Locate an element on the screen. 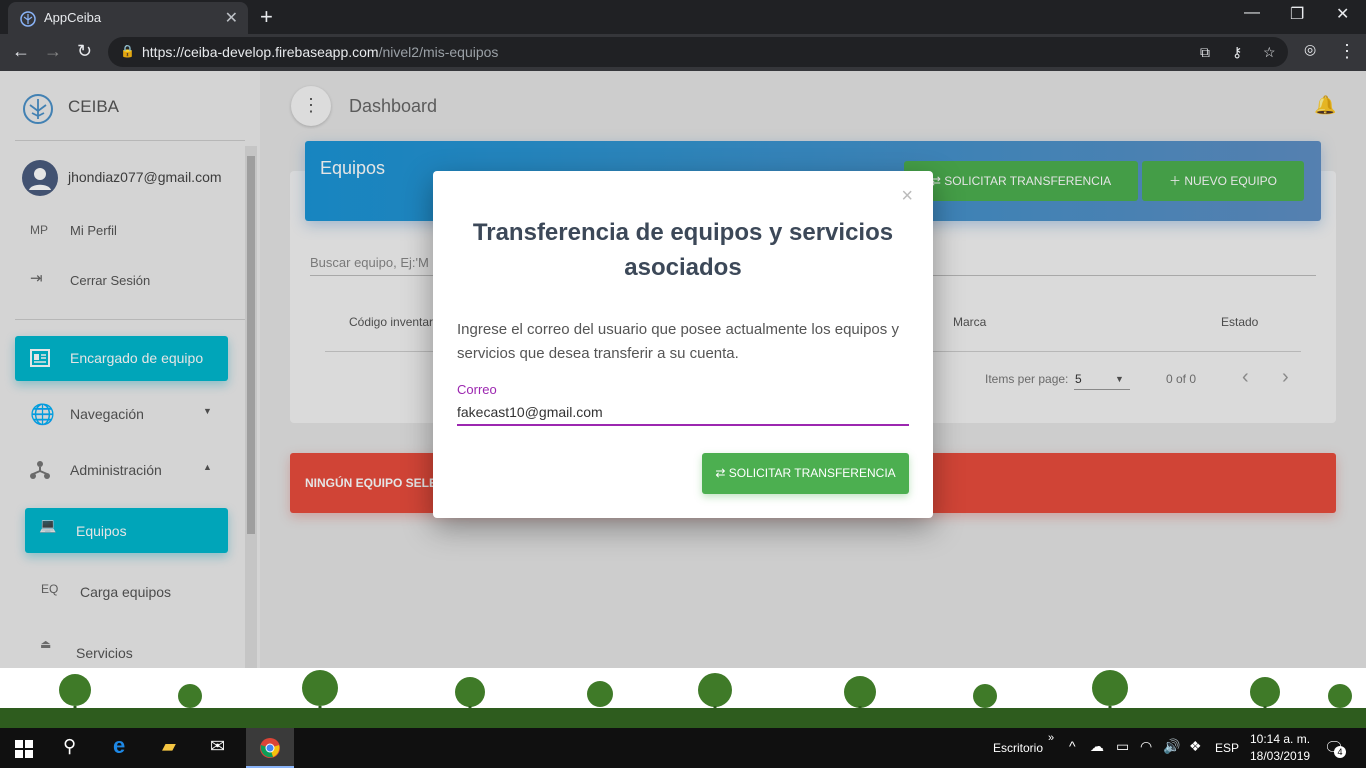  email-field-label: Correo is located at coordinates (477, 389).